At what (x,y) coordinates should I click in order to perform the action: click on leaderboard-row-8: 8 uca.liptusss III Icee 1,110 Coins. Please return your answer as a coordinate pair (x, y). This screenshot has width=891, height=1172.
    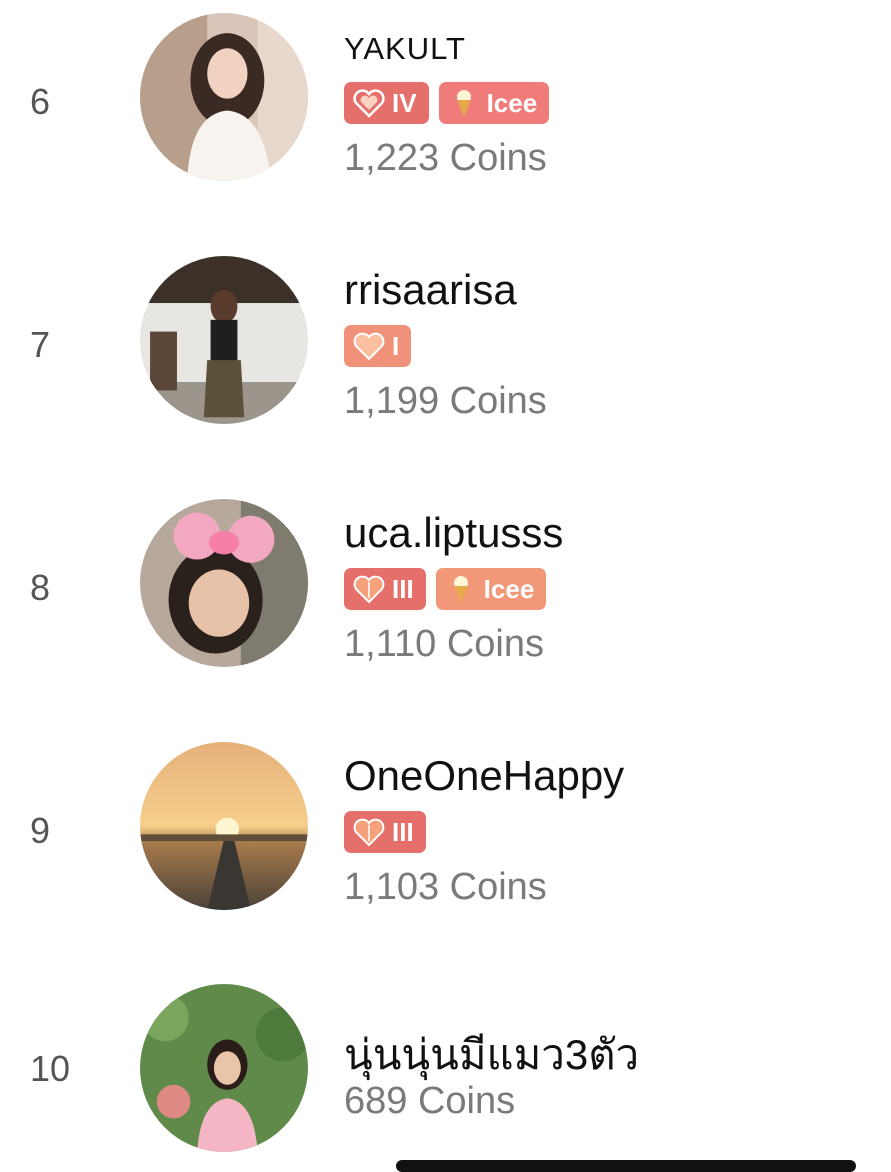
    Looking at the image, I should click on (445, 584).